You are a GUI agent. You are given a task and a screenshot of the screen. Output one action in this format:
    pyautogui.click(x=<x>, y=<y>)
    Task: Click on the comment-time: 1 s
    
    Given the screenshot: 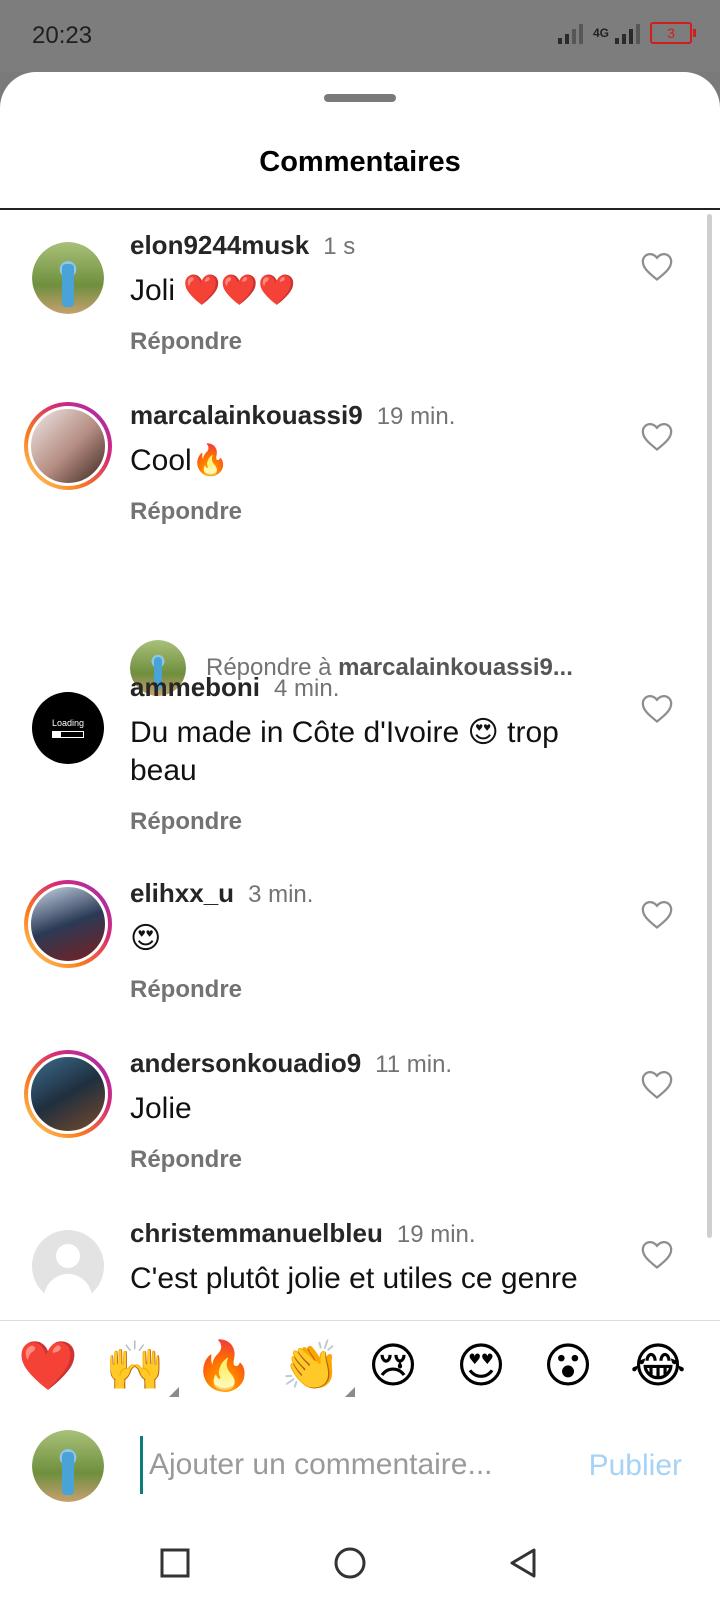 What is the action you would take?
    pyautogui.click(x=339, y=246)
    